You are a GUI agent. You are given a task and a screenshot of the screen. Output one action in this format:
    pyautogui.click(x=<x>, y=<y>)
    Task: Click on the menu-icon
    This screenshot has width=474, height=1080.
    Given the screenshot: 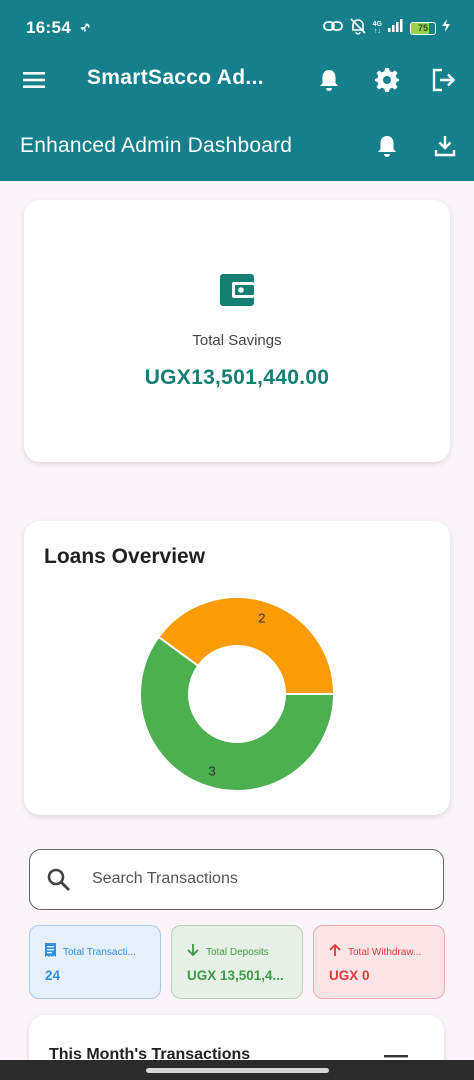 What is the action you would take?
    pyautogui.click(x=34, y=82)
    